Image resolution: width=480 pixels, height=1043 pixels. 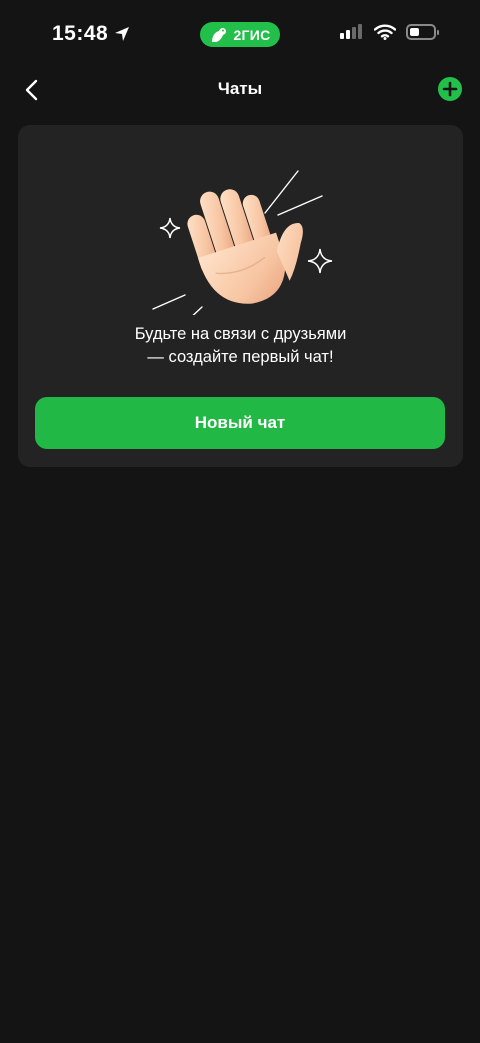 I want to click on status-time-group: 15:48, so click(x=91, y=34).